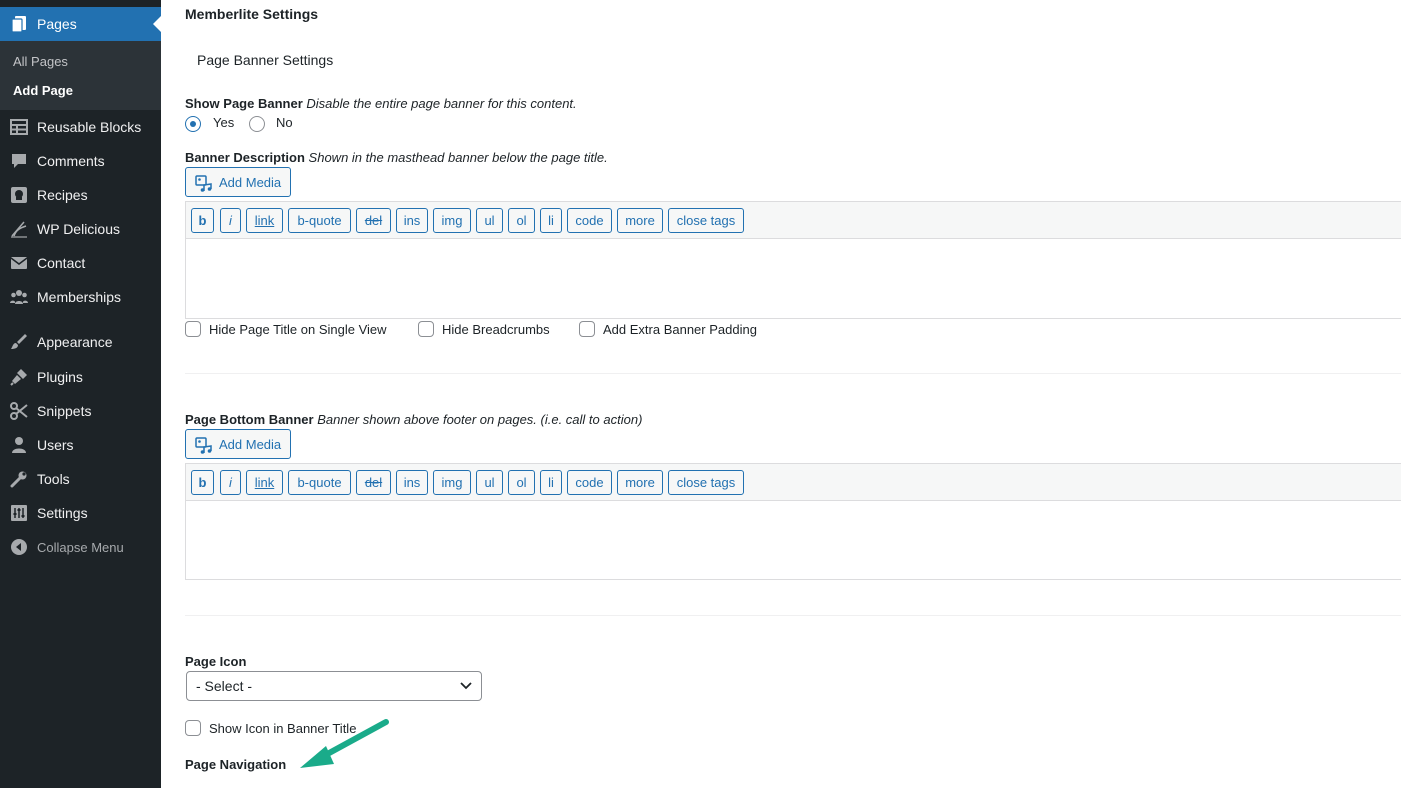 The width and height of the screenshot is (1401, 788). I want to click on bottom-banner-label: Page Bottom Banner, so click(249, 419).